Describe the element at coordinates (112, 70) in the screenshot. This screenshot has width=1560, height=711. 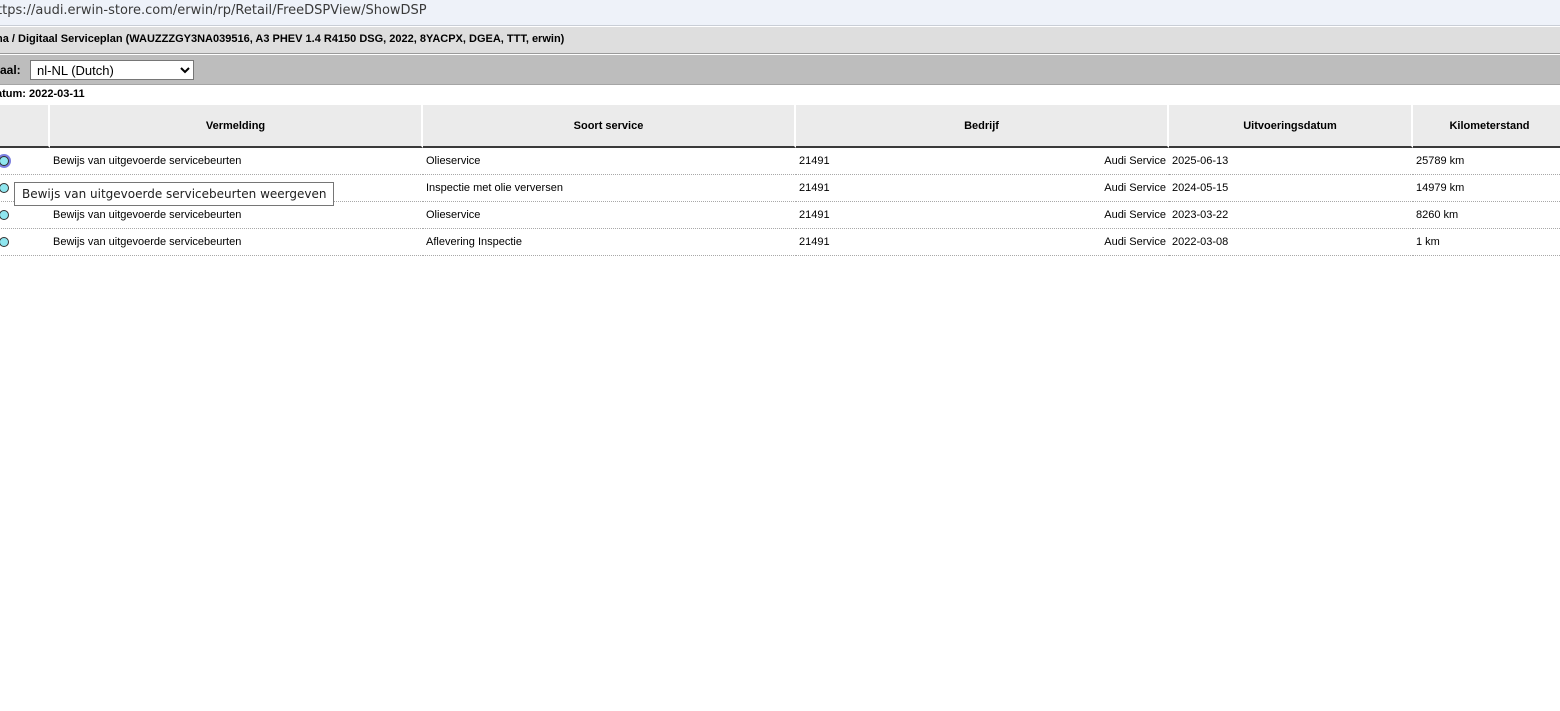
I see `language-select: nl-NL (Dutch)` at that location.